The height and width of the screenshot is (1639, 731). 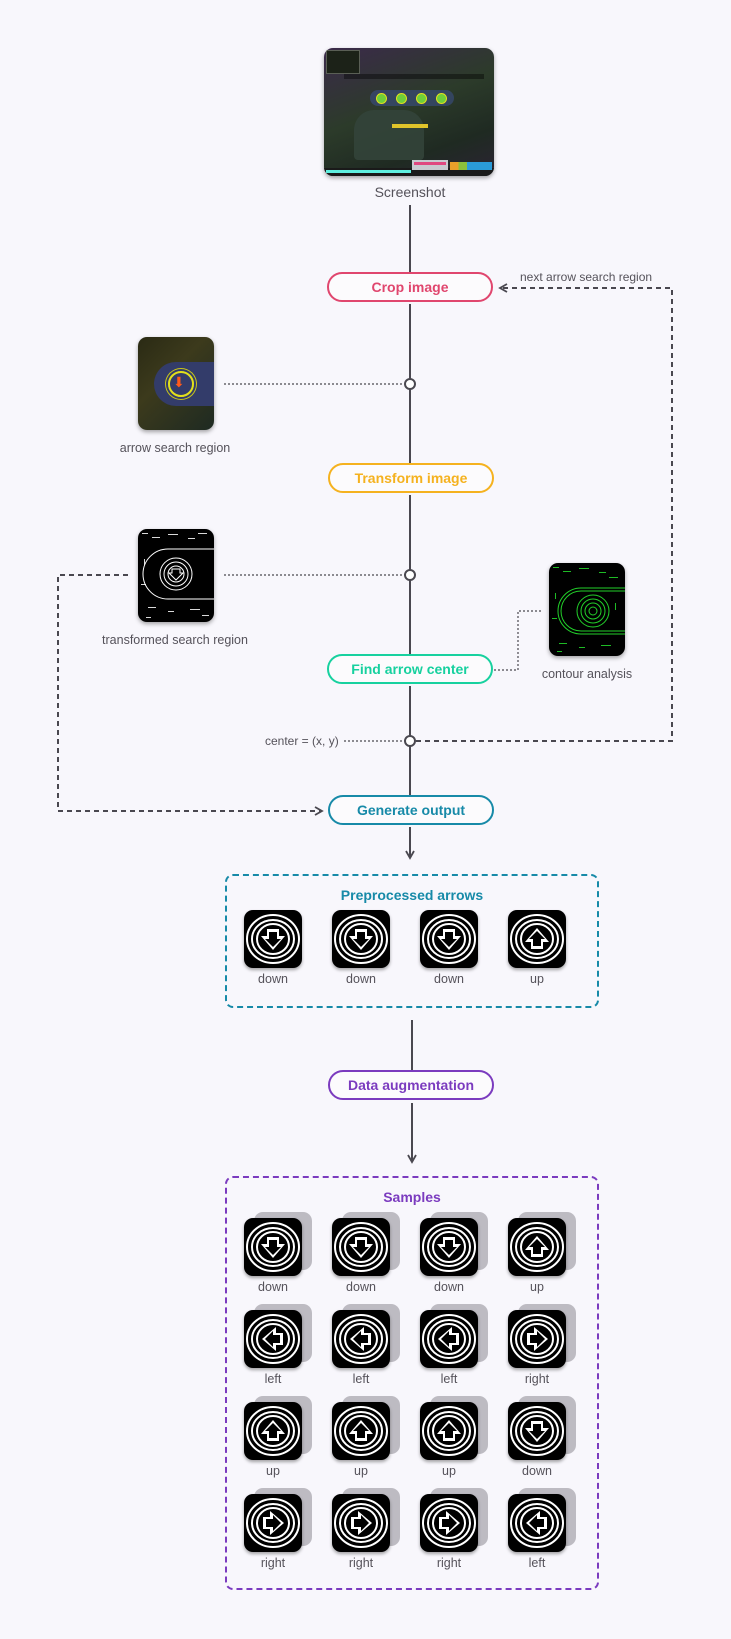 What do you see at coordinates (586, 277) in the screenshot?
I see `next-region-label: next arrow search region` at bounding box center [586, 277].